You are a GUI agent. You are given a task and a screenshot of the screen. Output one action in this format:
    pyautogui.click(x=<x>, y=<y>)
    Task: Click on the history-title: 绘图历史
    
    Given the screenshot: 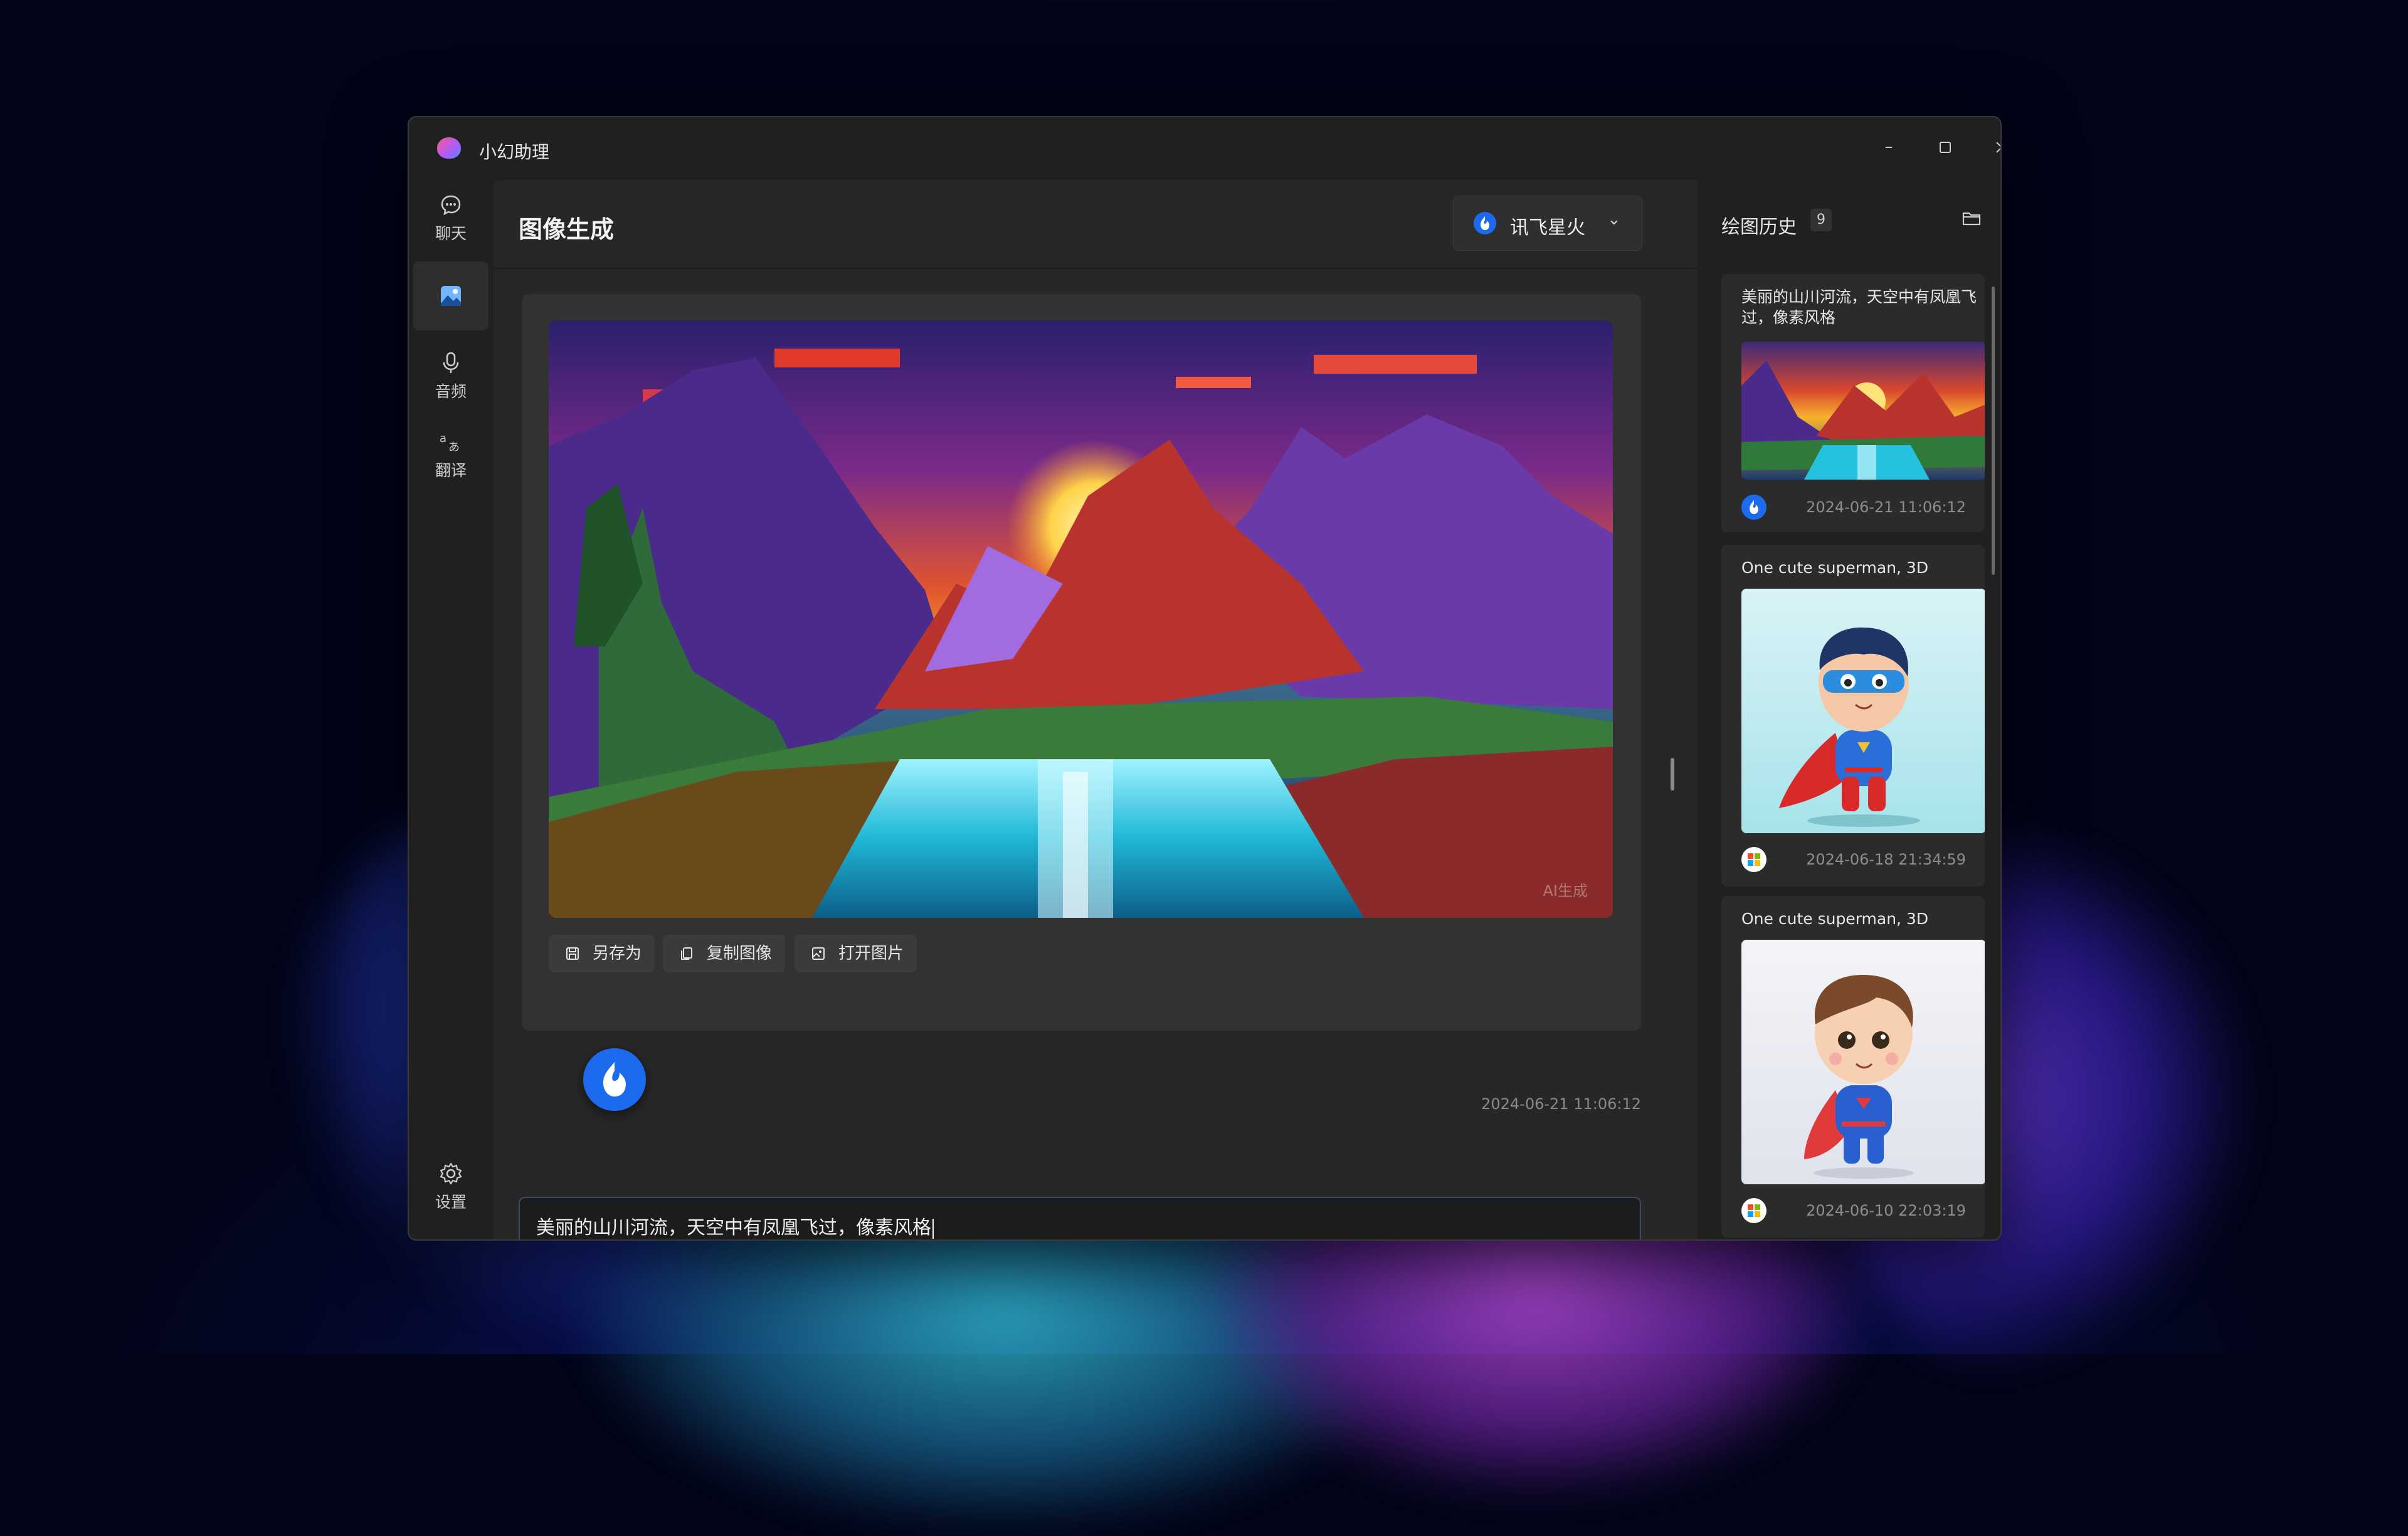 What is the action you would take?
    pyautogui.click(x=1759, y=227)
    